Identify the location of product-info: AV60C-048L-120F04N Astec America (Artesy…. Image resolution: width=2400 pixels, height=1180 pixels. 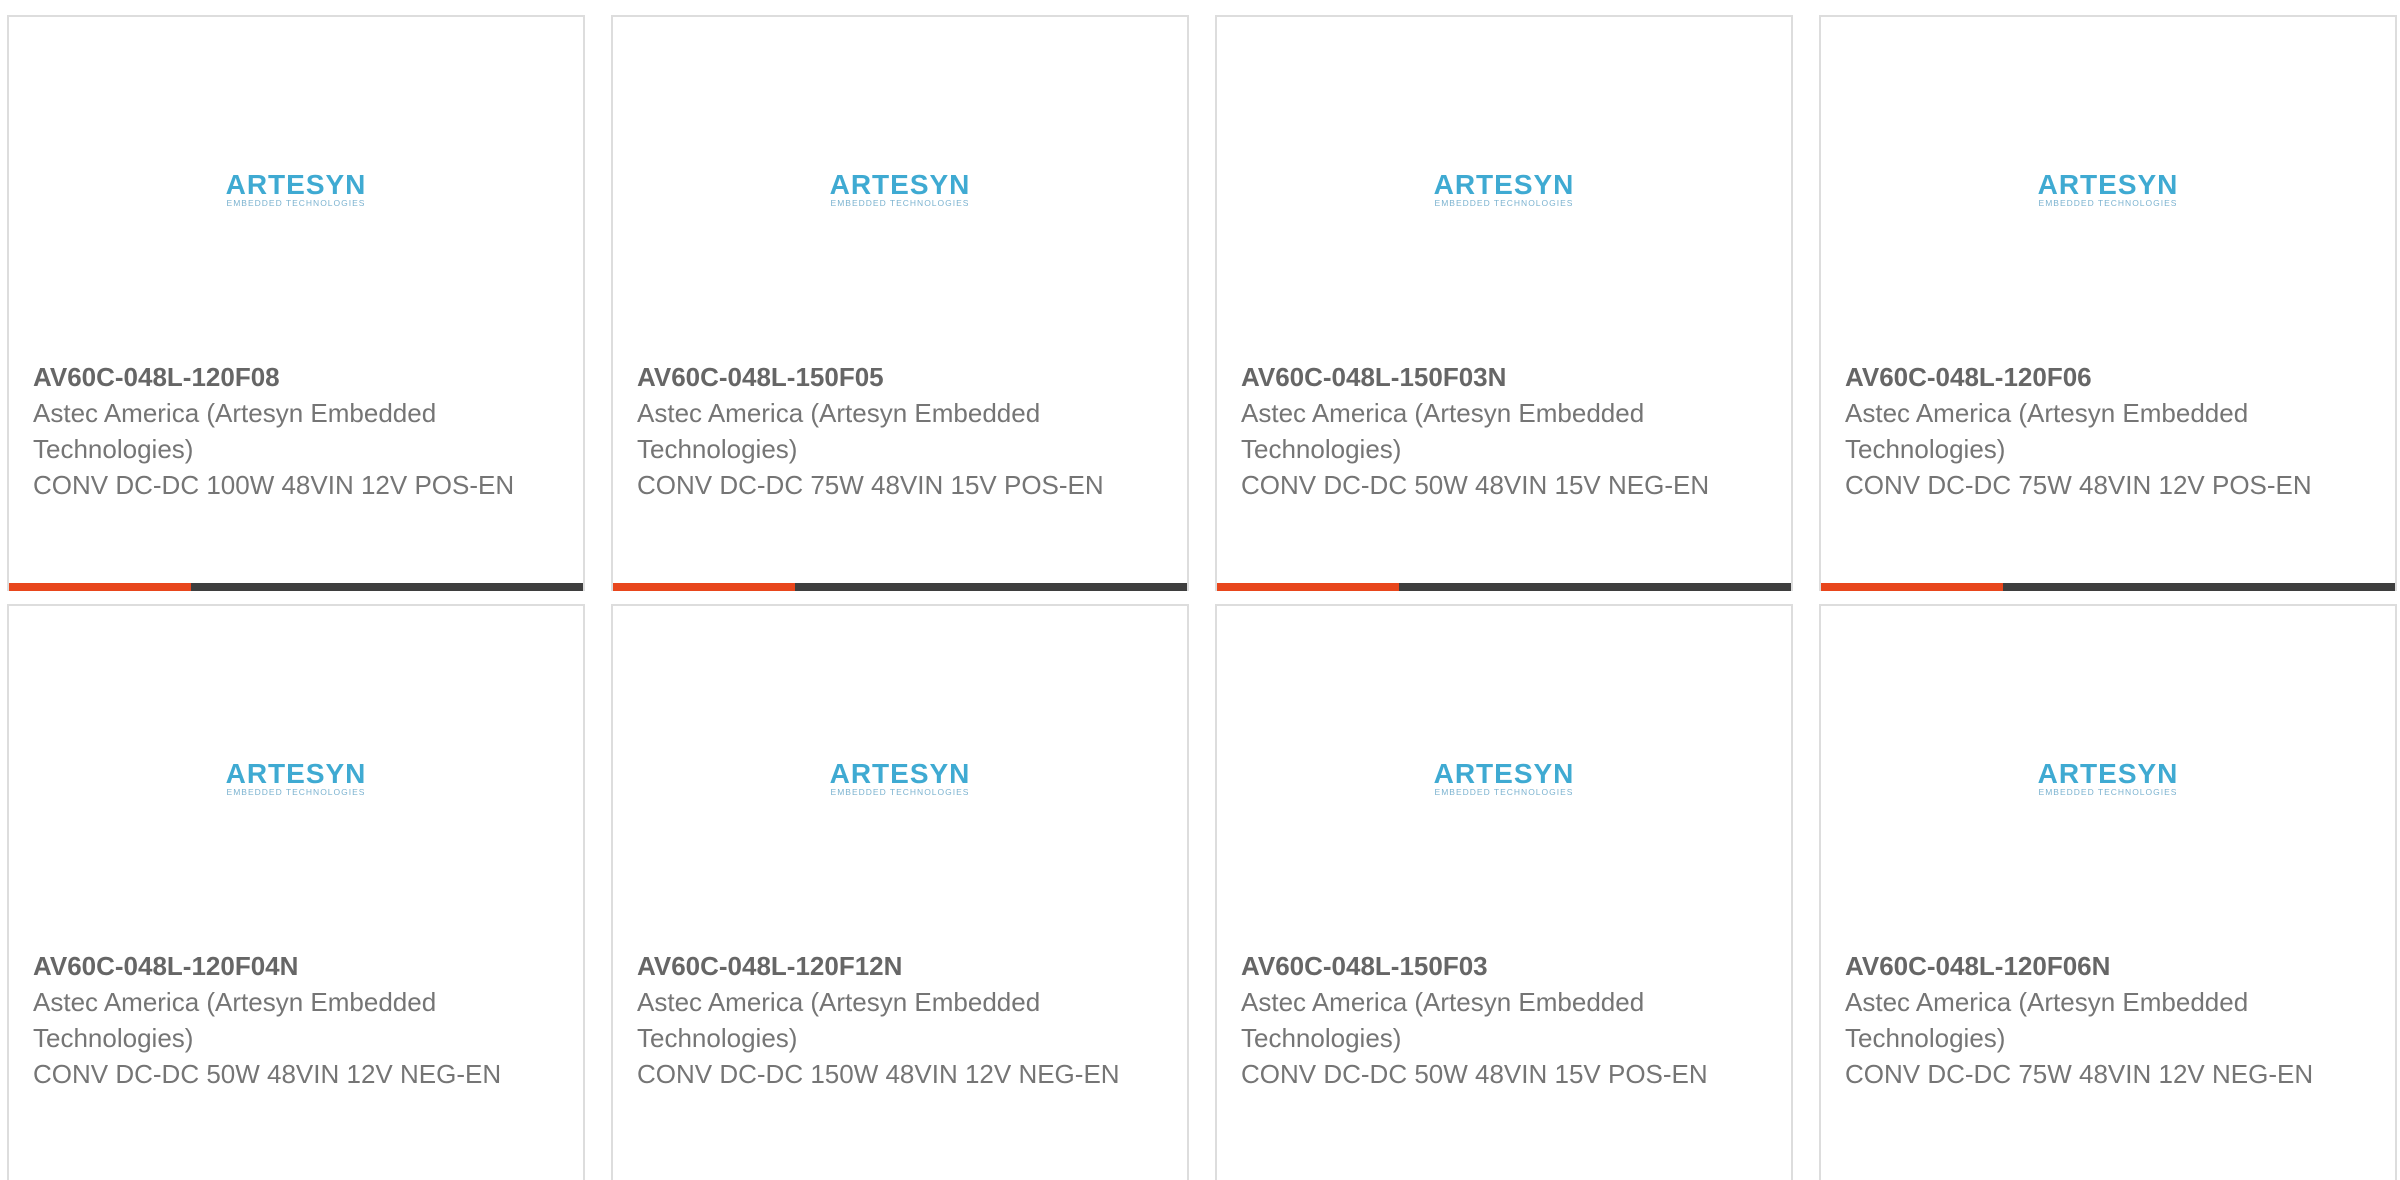
(298, 1020).